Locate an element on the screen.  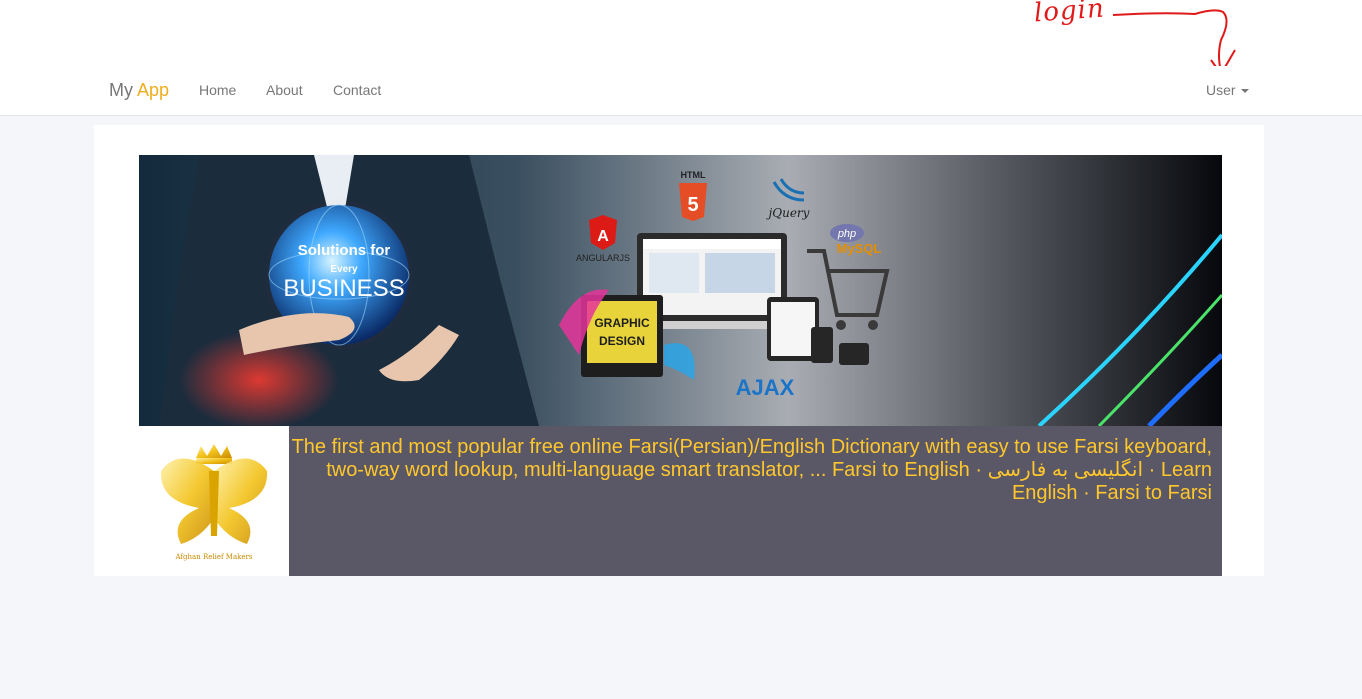
banner-tech-angular: ANGULARJS is located at coordinates (603, 258).